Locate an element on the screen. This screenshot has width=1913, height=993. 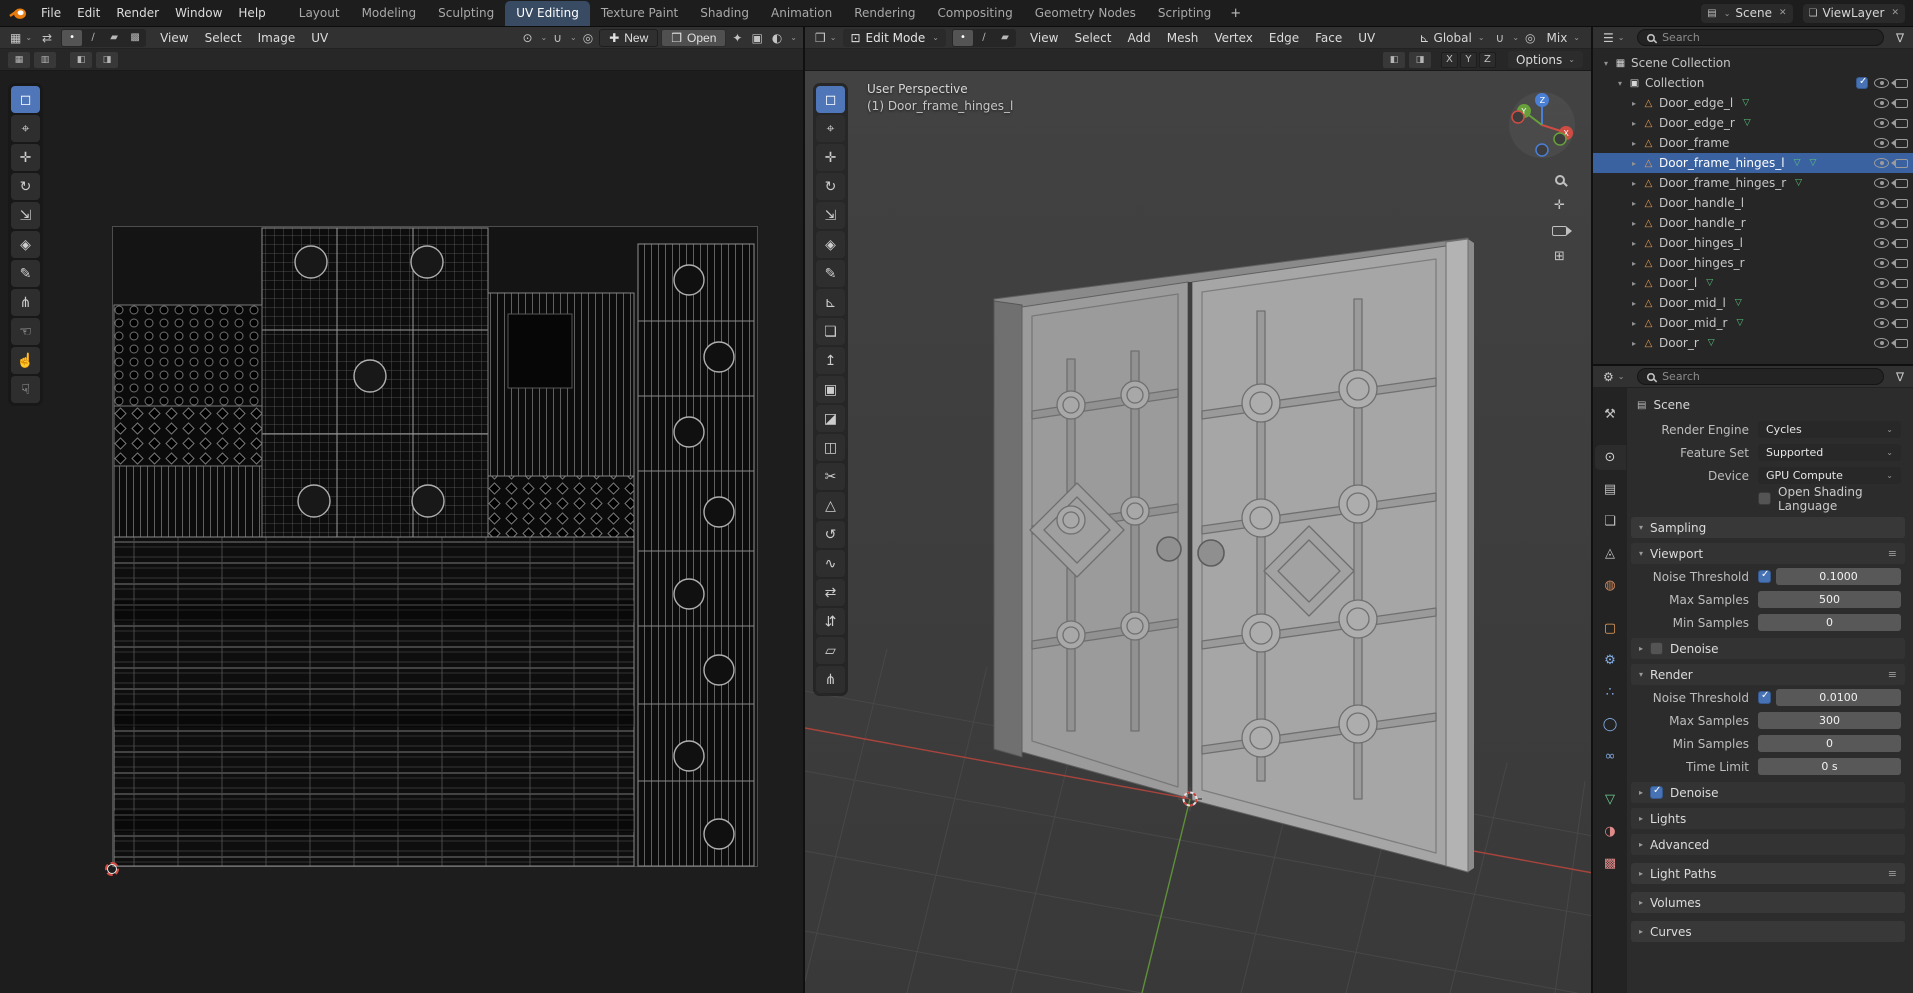
outliner-row-scene-collection: ▾ ▦ Scene Collection is located at coordinates (1753, 63).